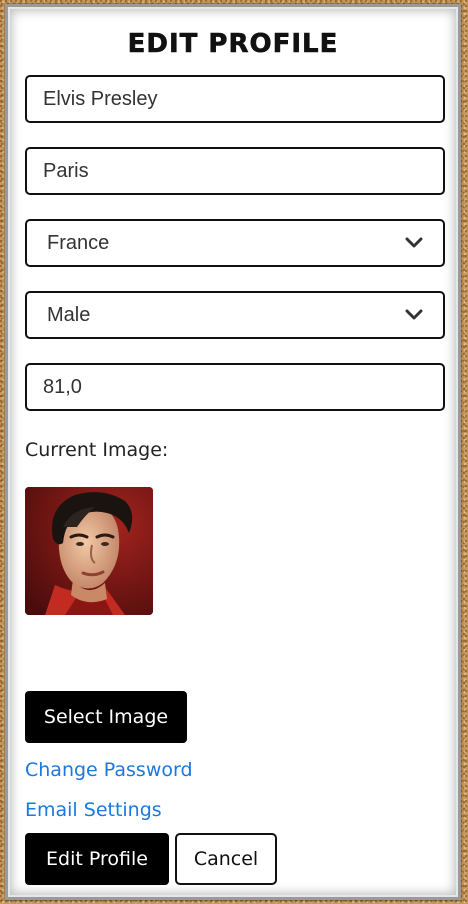 The width and height of the screenshot is (468, 904). Describe the element at coordinates (109, 770) in the screenshot. I see `change-password-link: Change Password` at that location.